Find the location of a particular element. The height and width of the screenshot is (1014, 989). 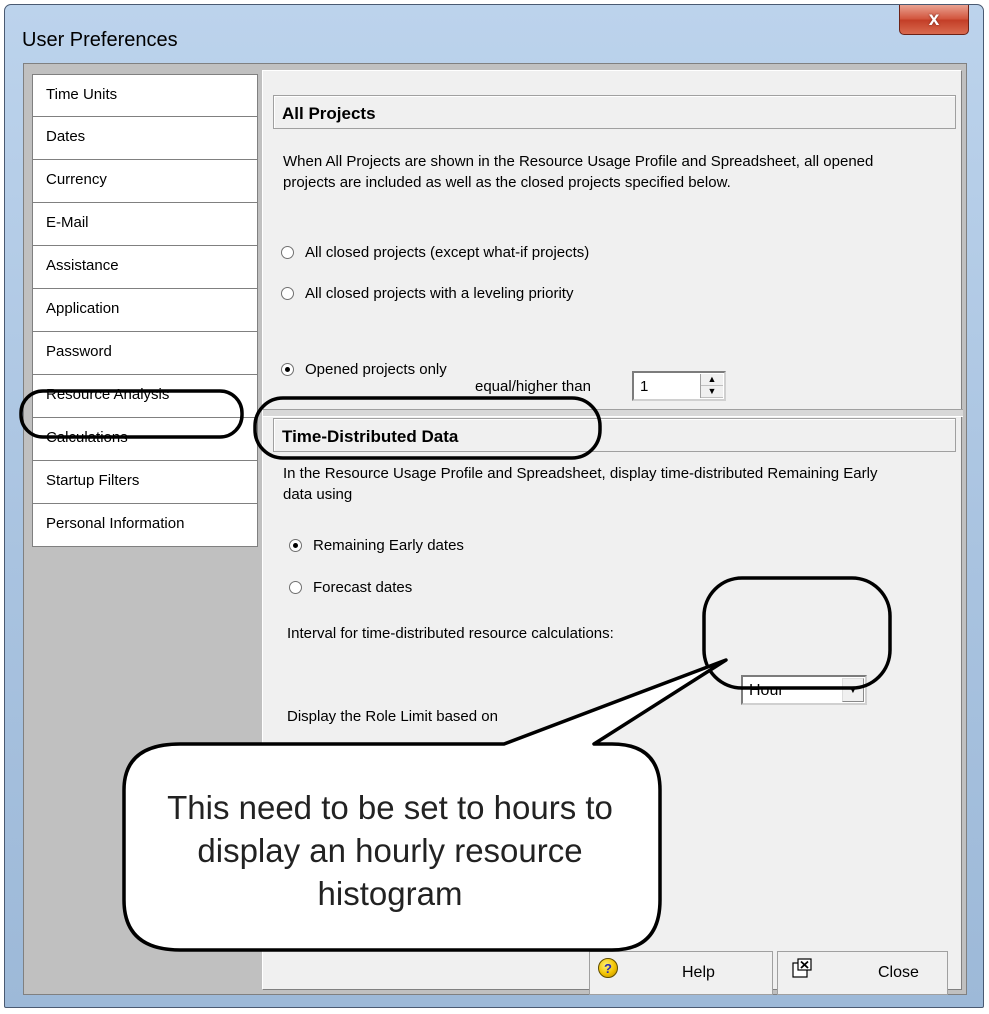

time-distributed-highlight is located at coordinates (427, 428).